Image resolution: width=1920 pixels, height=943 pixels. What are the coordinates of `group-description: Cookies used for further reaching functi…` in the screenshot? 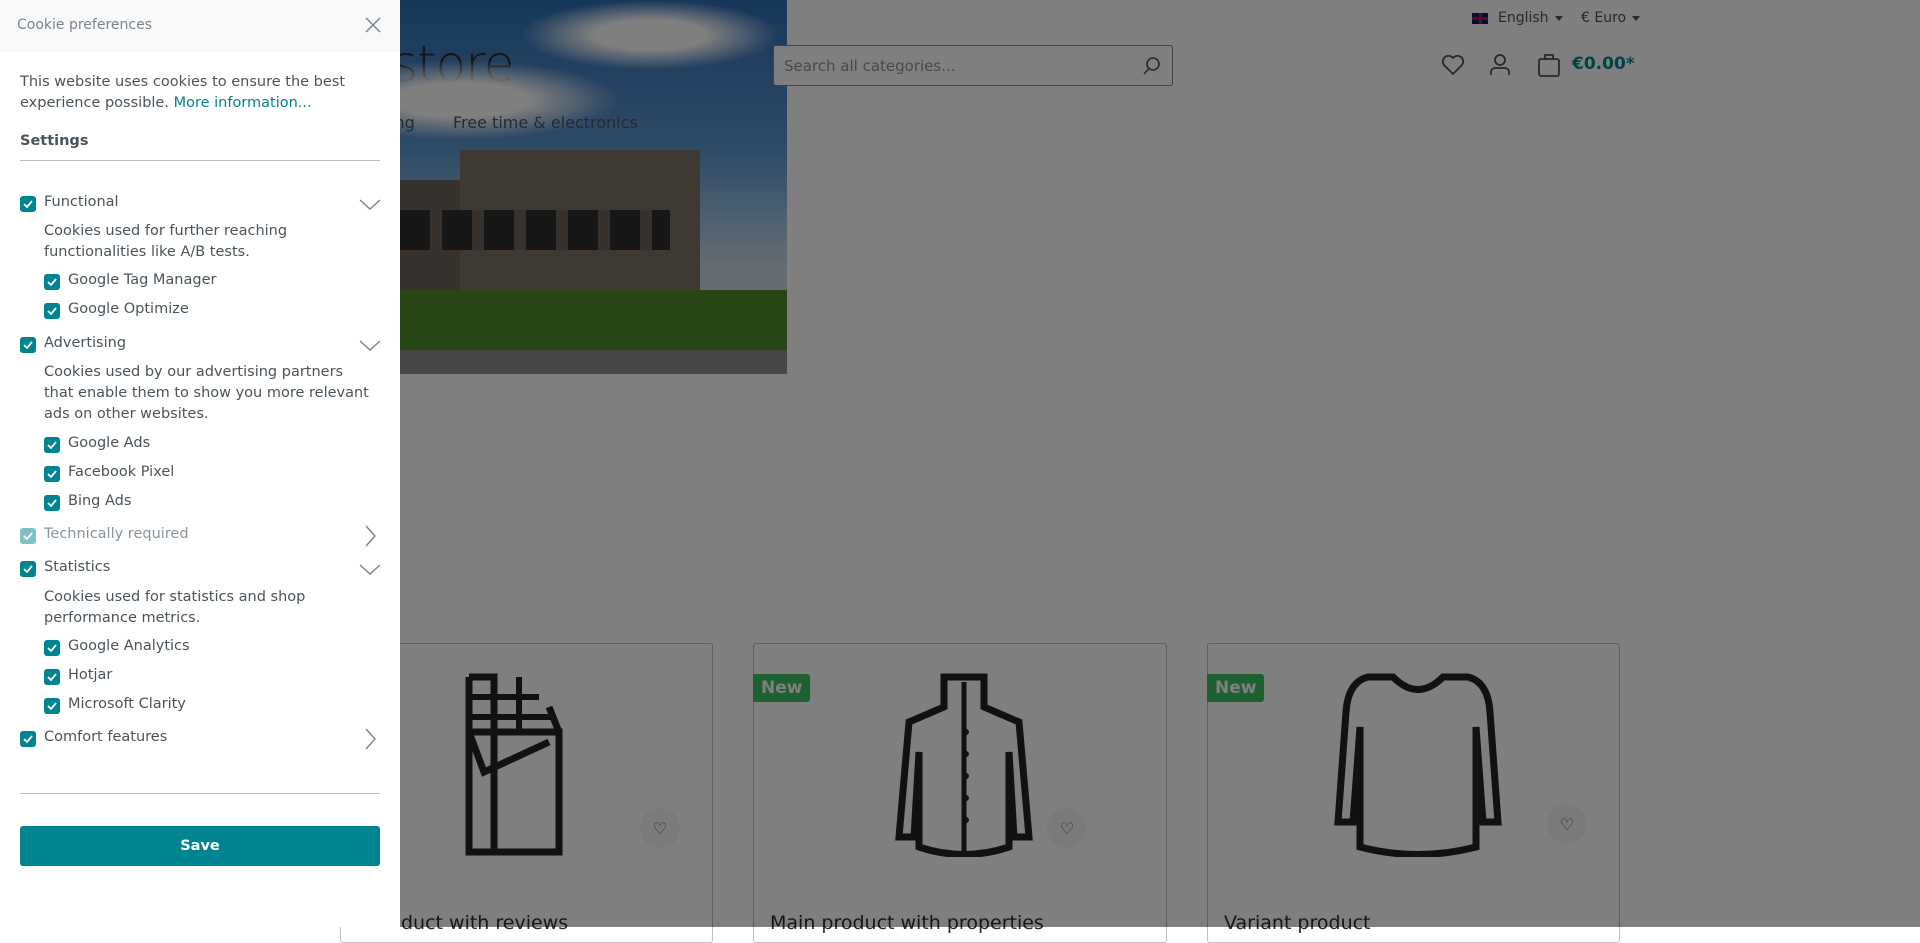 It's located at (166, 241).